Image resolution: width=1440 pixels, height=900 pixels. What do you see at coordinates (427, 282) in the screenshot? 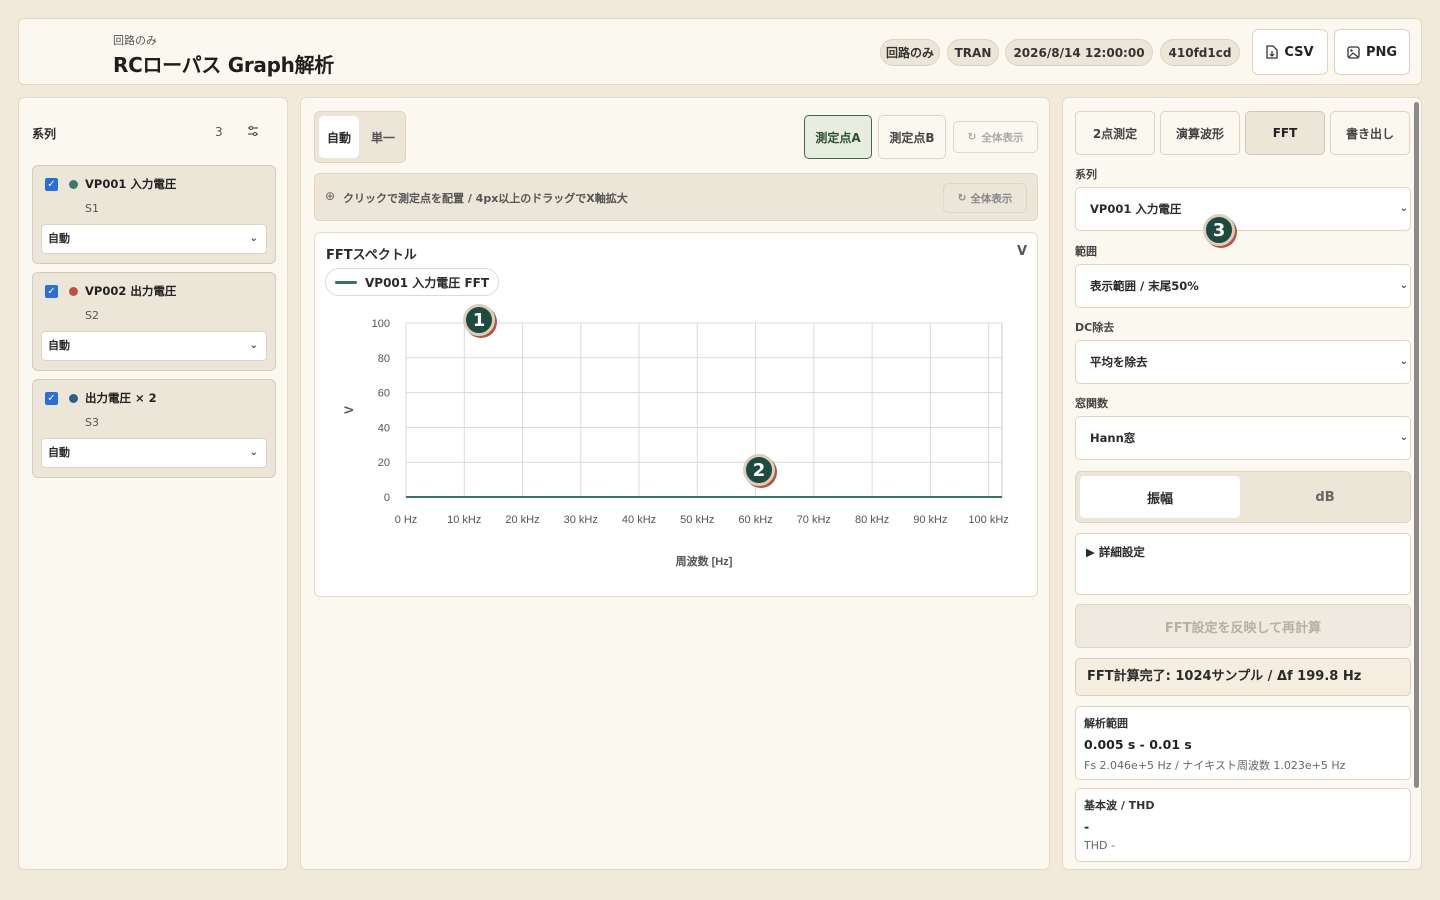
I see `legend-label: VP001 入力電圧 FFT` at bounding box center [427, 282].